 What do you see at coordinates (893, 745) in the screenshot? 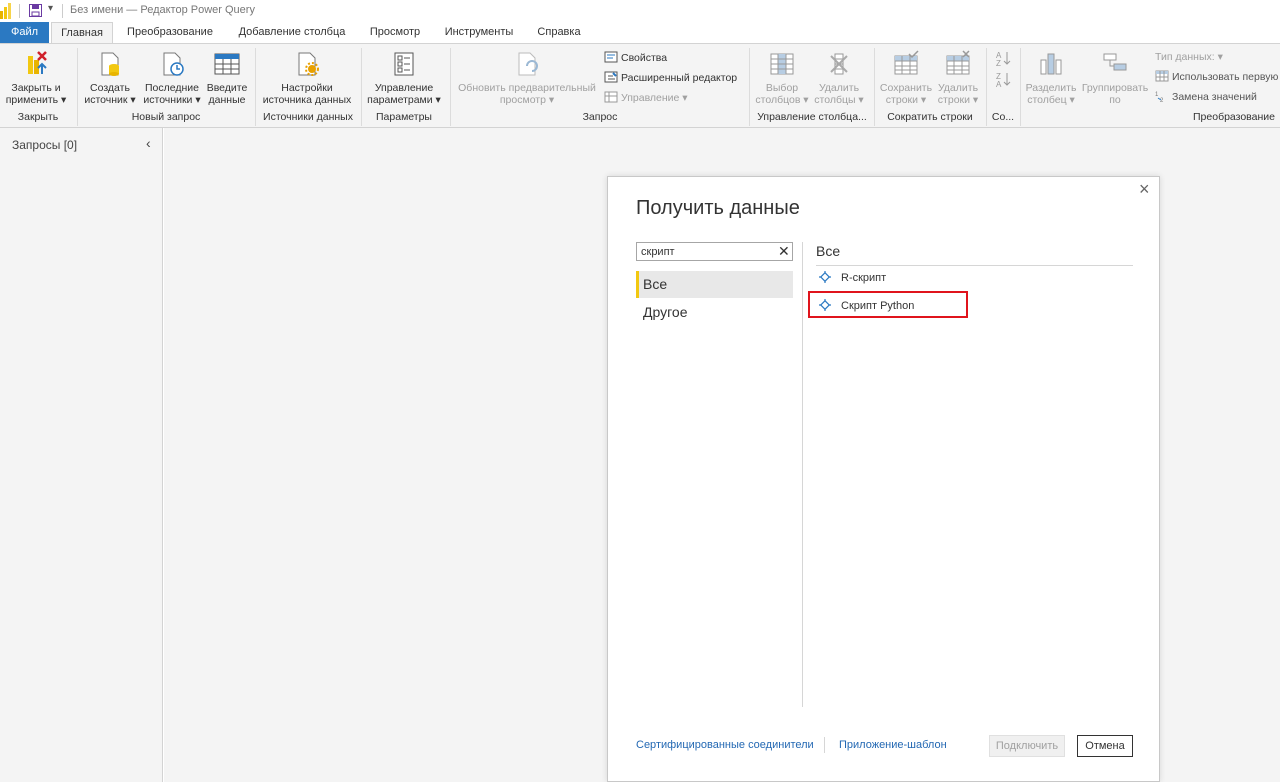
I see `template-app-link: Приложение-шаблон` at bounding box center [893, 745].